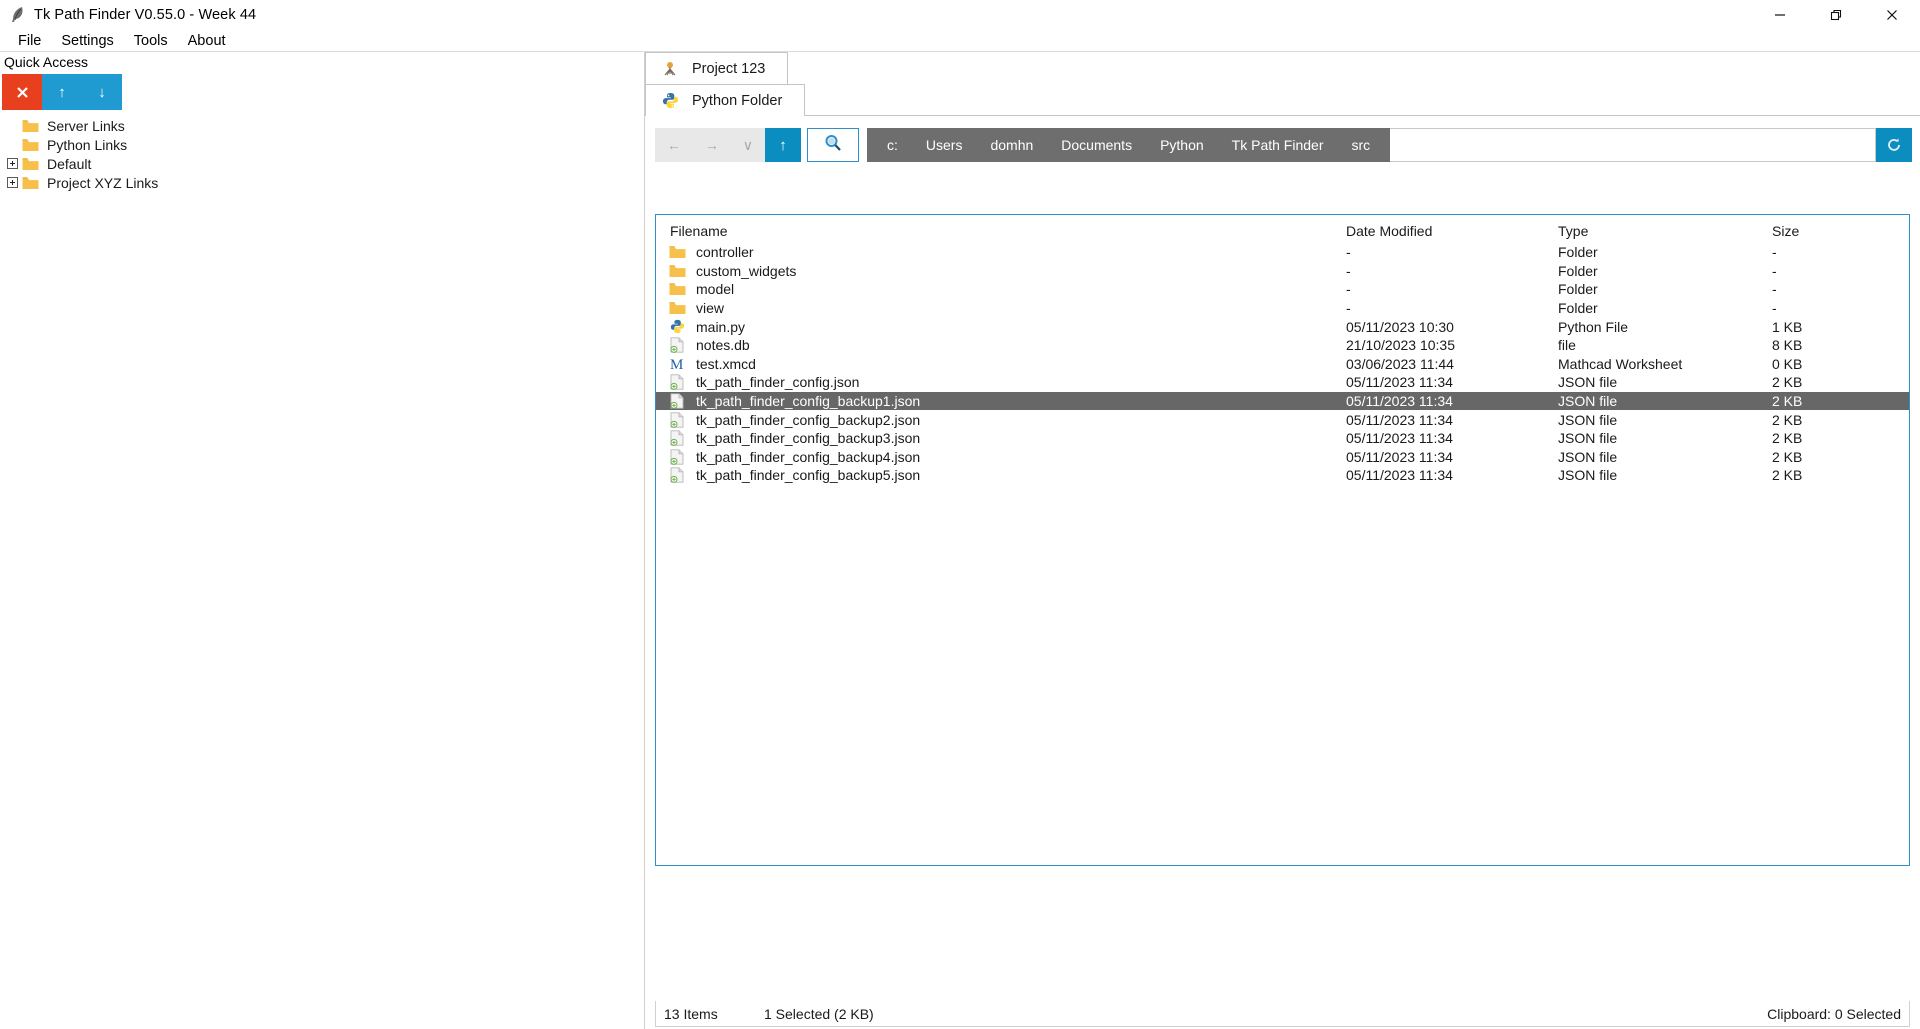 This screenshot has width=1920, height=1029. I want to click on tab-label: Project 123, so click(729, 68).